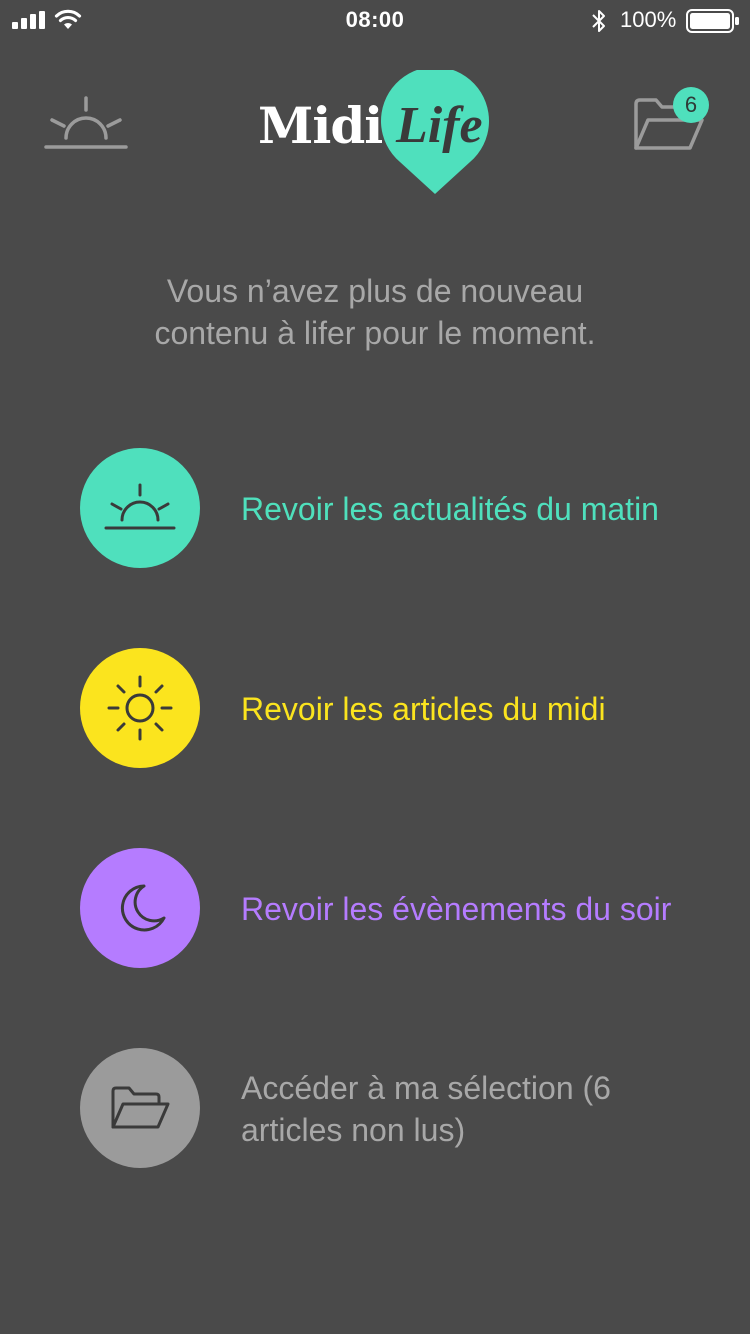 This screenshot has width=750, height=1334. What do you see at coordinates (712, 21) in the screenshot?
I see `battery-icon` at bounding box center [712, 21].